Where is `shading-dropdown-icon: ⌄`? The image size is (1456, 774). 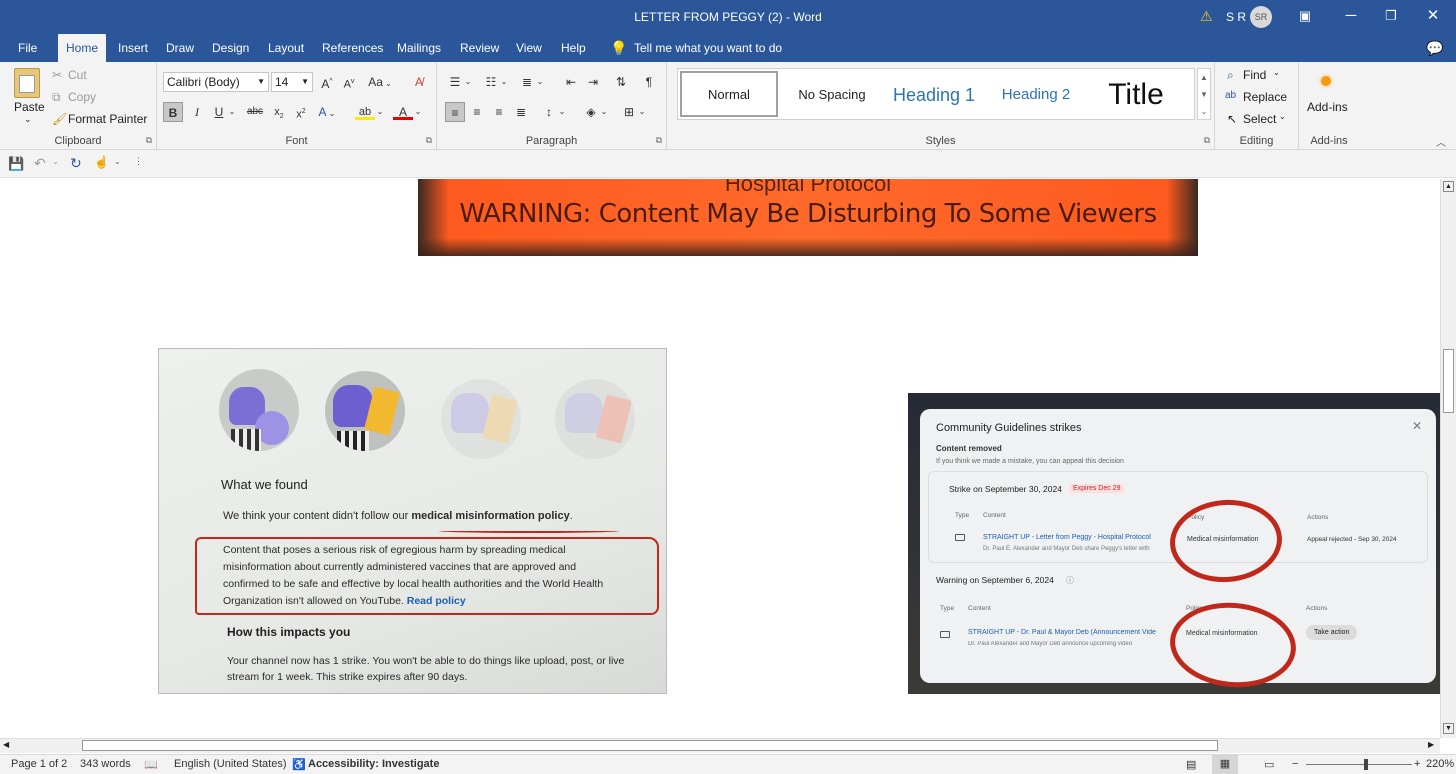 shading-dropdown-icon: ⌄ is located at coordinates (604, 112).